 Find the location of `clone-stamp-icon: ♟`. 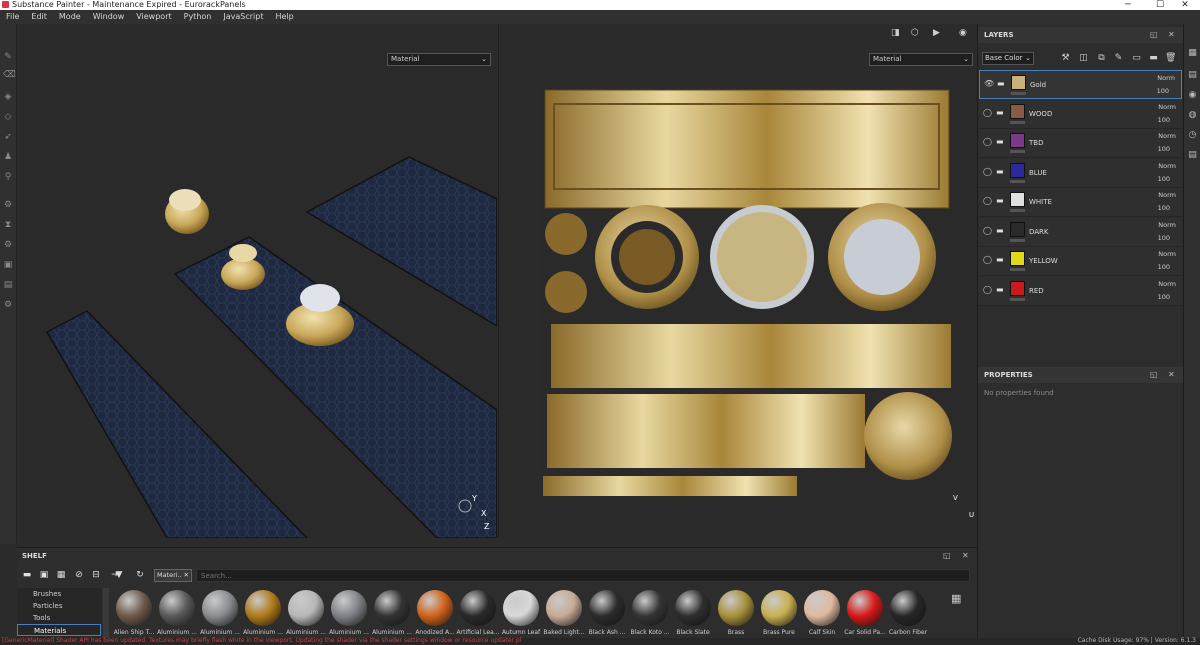

clone-stamp-icon: ♟ is located at coordinates (8, 157).